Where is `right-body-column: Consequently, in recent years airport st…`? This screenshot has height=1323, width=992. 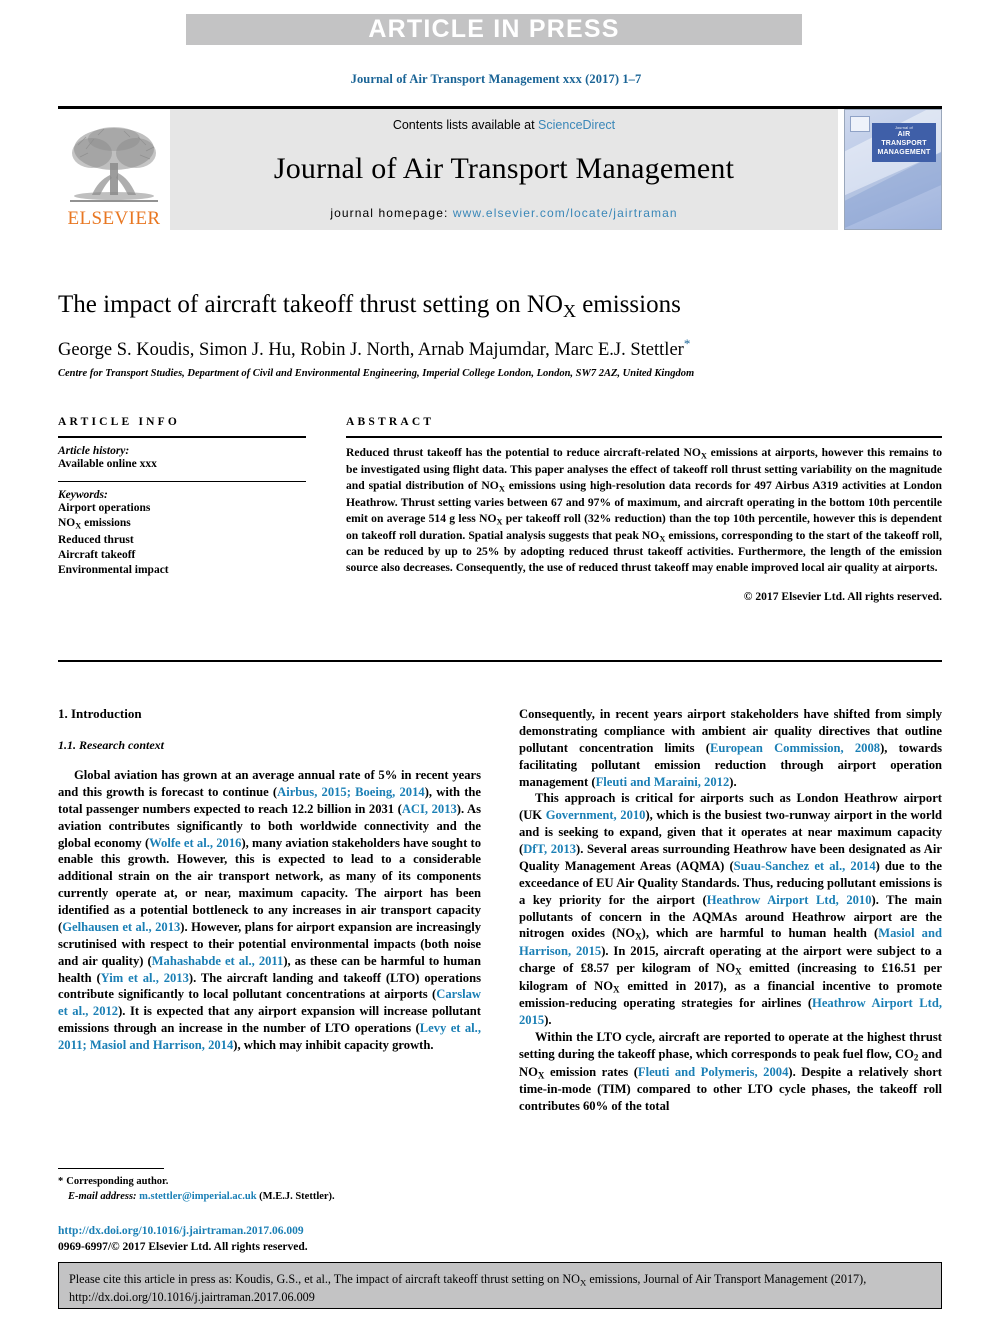
right-body-column: Consequently, in recent years airport st… is located at coordinates (730, 910).